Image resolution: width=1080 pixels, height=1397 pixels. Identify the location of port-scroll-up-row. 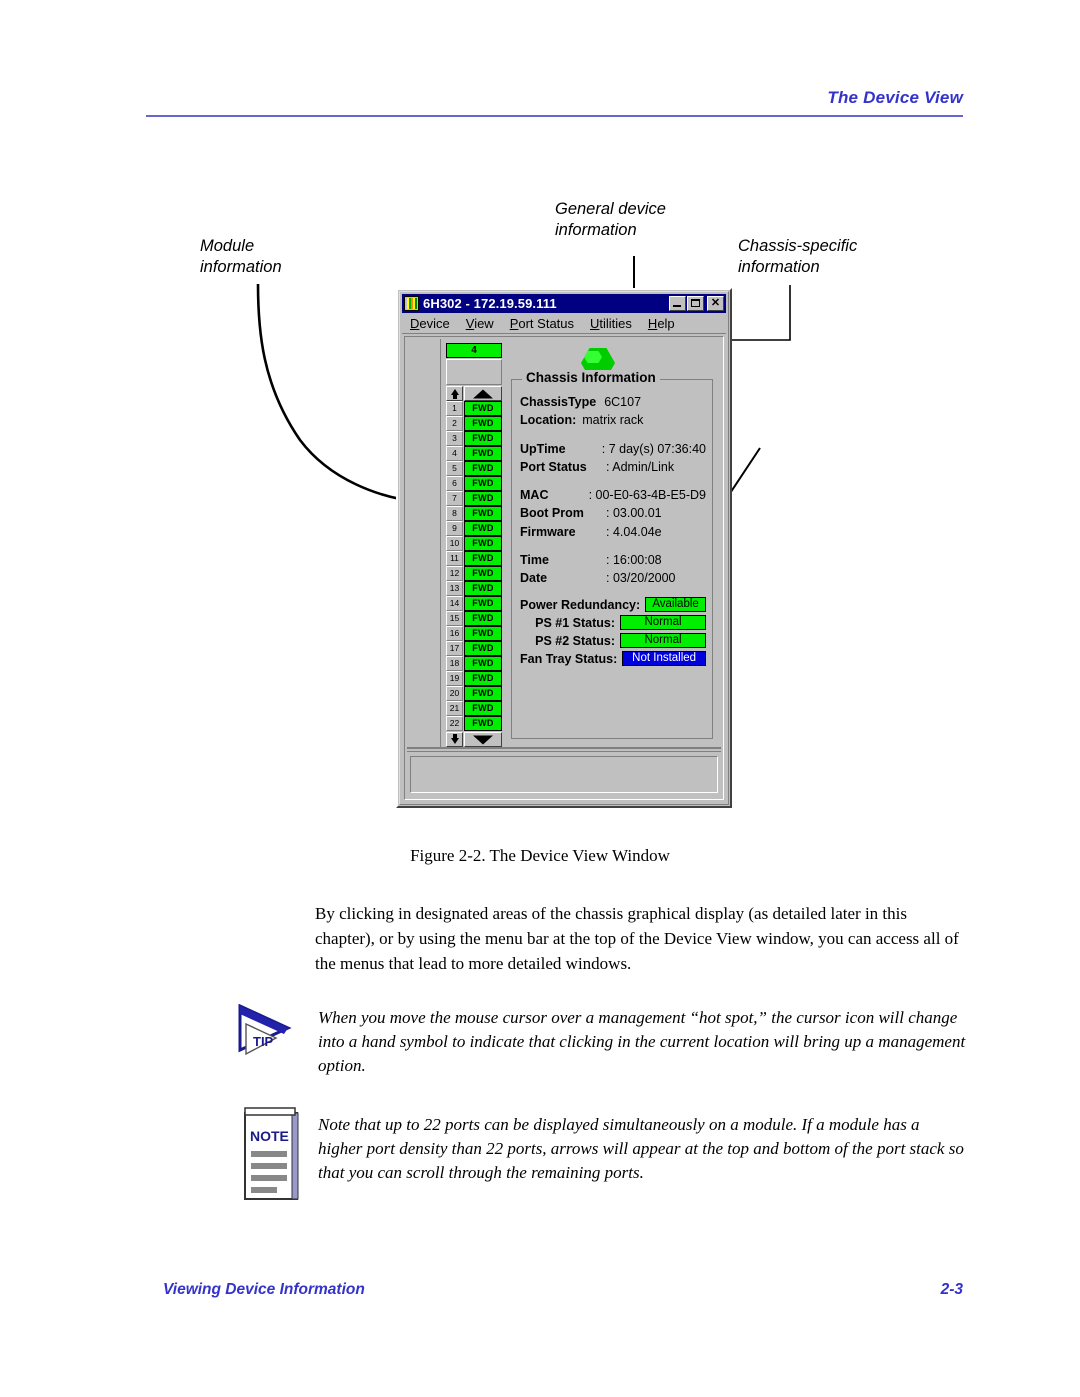
(474, 393).